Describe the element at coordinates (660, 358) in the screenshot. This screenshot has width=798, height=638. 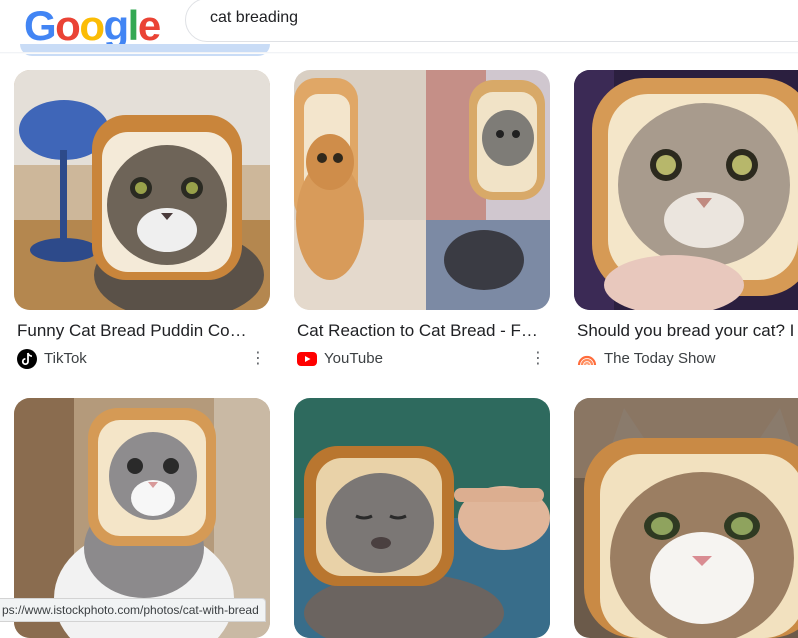
I see `source-name: The Today Show` at that location.